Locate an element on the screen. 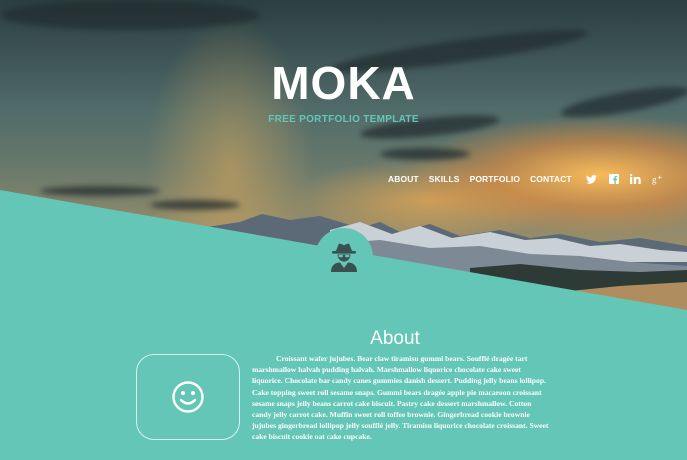 This screenshot has height=460, width=687. nav-link-portfolio: PORTFOLIO is located at coordinates (495, 179).